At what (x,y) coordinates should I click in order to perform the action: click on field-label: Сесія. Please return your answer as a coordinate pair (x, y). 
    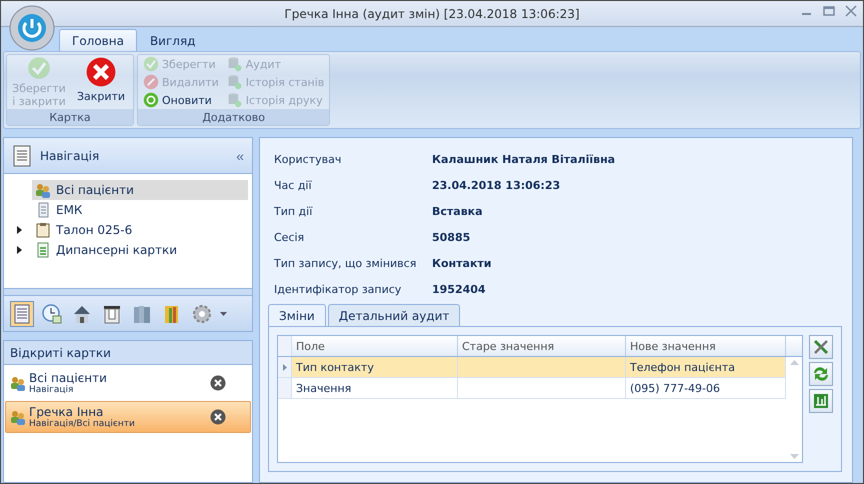
    Looking at the image, I should click on (290, 237).